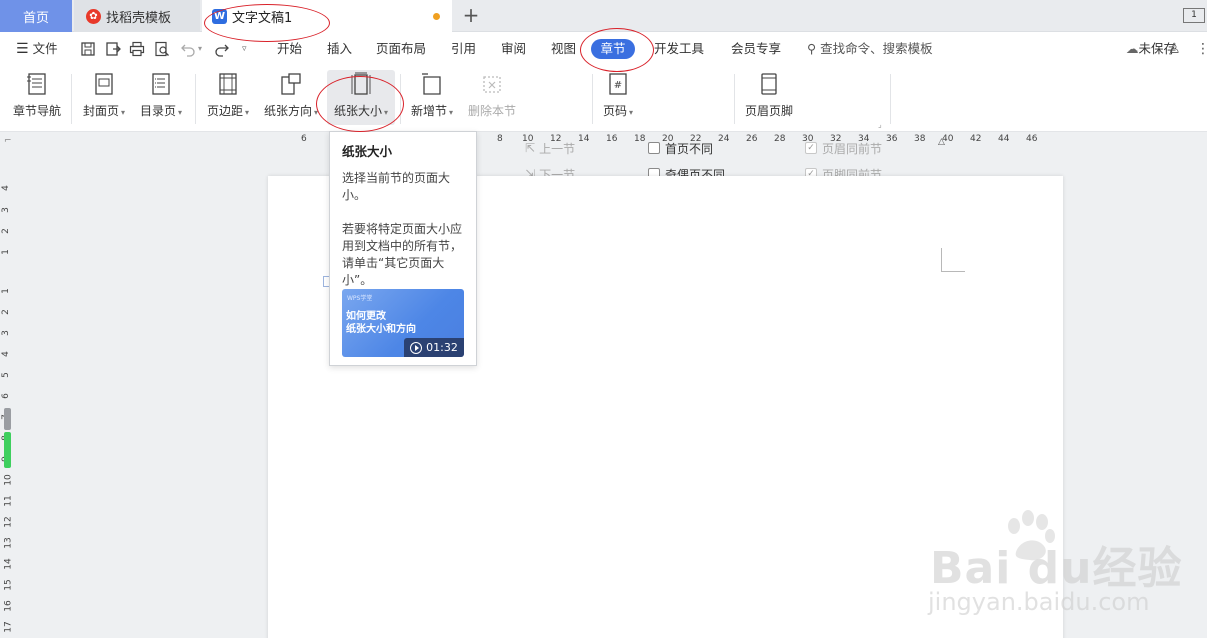 Image resolution: width=1207 pixels, height=638 pixels. I want to click on export-pdf-icon, so click(113, 49).